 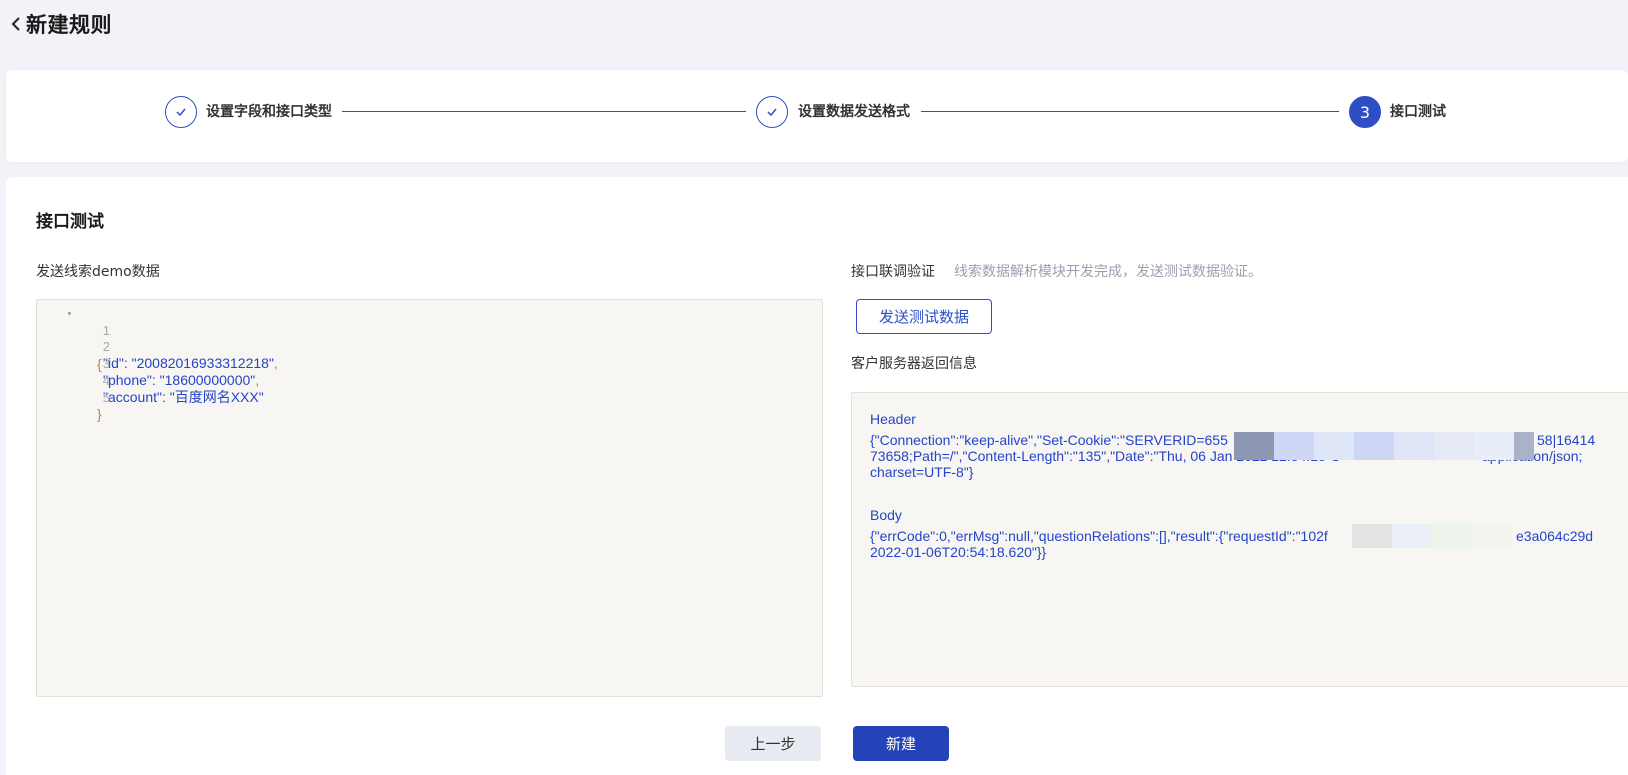 I want to click on page-title: 新建规则, so click(x=69, y=25).